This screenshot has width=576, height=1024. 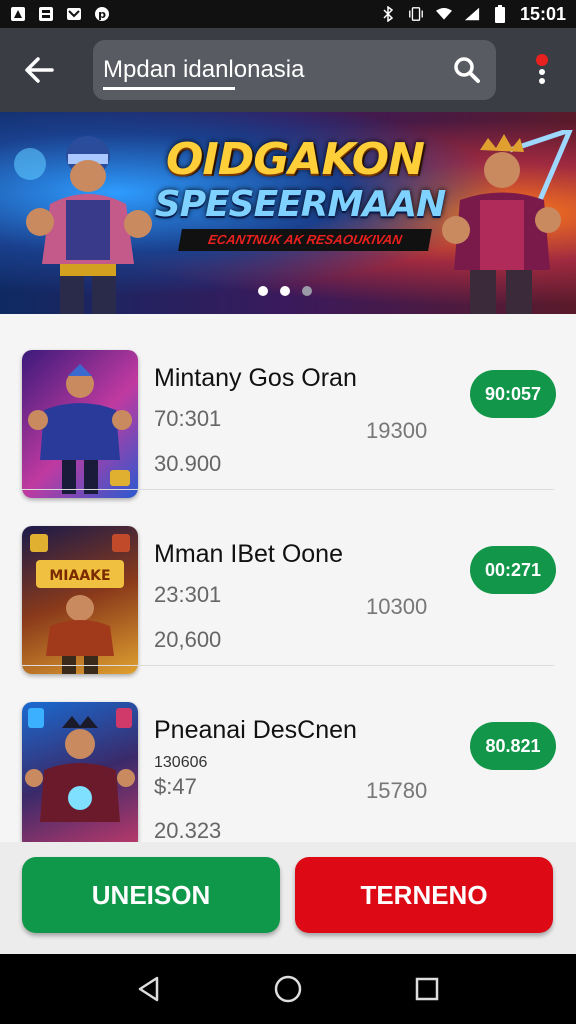 What do you see at coordinates (305, 240) in the screenshot?
I see `banner-tagline: ECANTNUK AK RESAOUKIVAN` at bounding box center [305, 240].